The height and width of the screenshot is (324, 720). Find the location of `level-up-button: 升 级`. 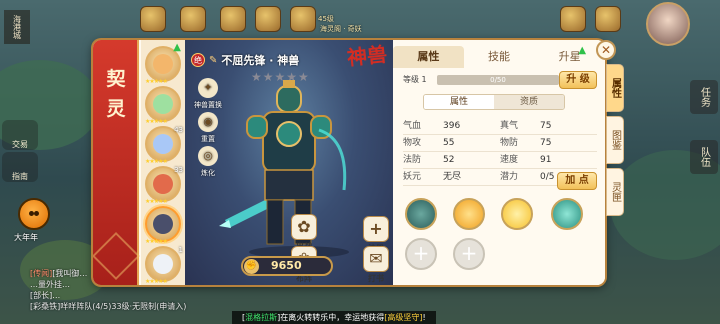

level-up-button: 升 级 is located at coordinates (578, 80).